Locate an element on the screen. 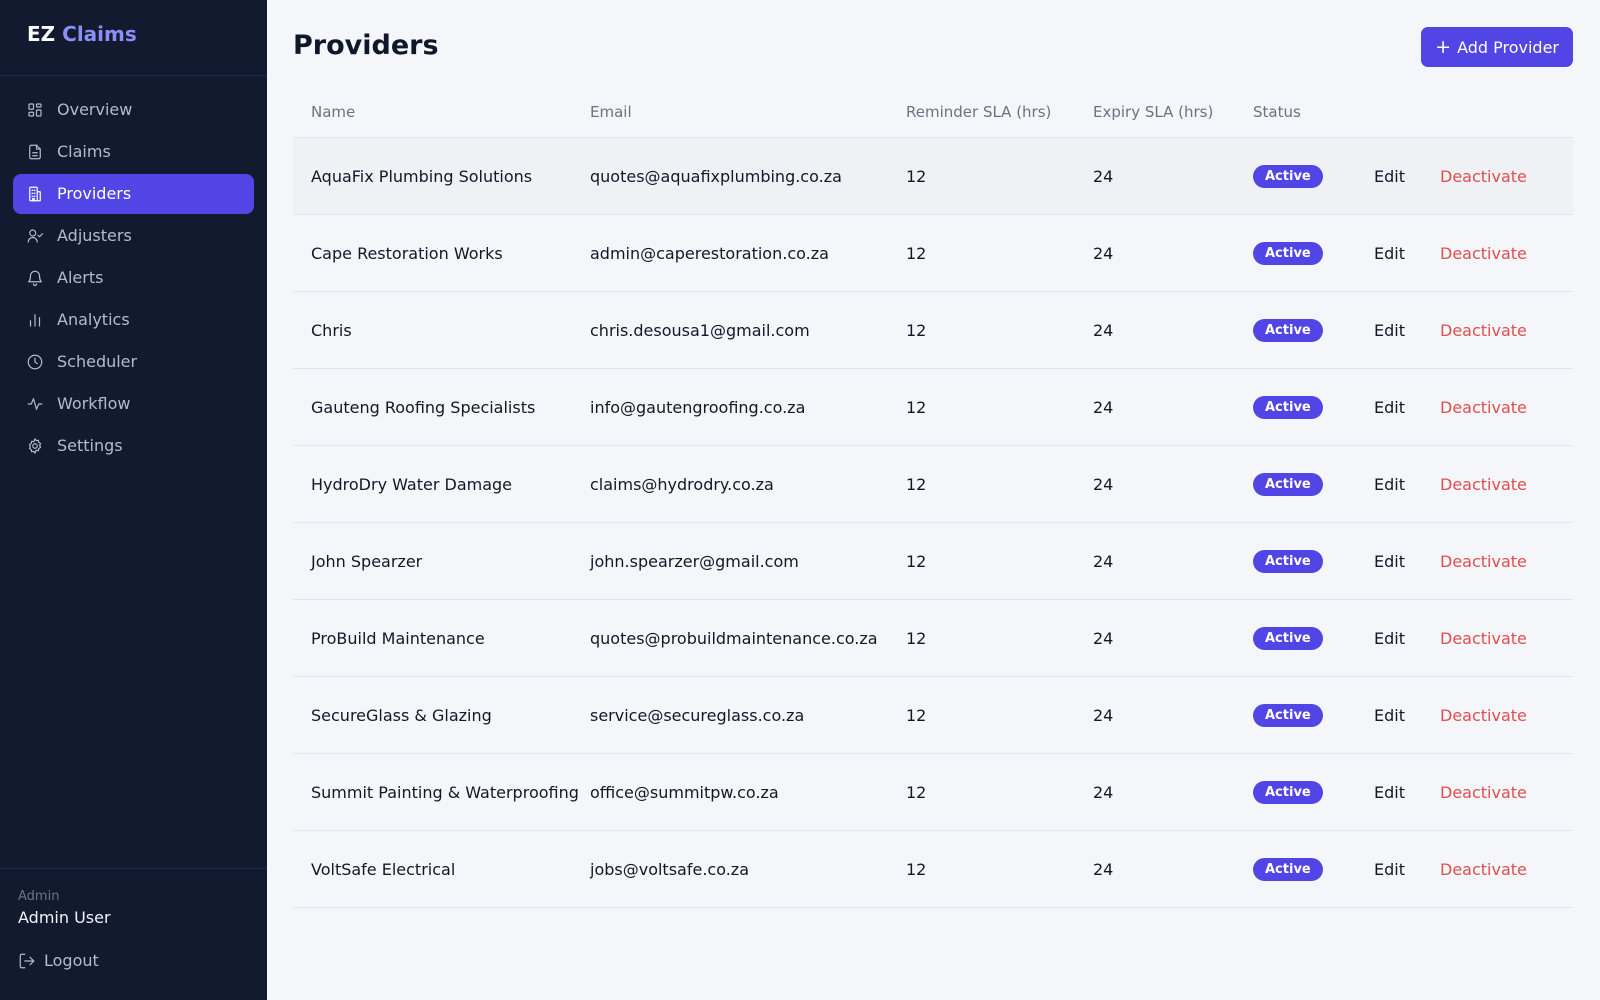  bar-chart-icon is located at coordinates (35, 320).